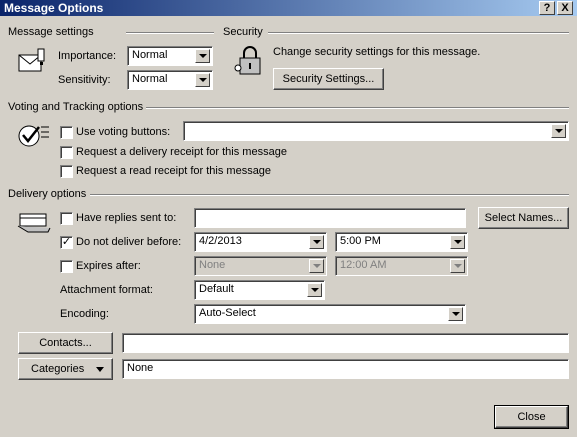  Describe the element at coordinates (345, 369) in the screenshot. I see `categories-input: None` at that location.